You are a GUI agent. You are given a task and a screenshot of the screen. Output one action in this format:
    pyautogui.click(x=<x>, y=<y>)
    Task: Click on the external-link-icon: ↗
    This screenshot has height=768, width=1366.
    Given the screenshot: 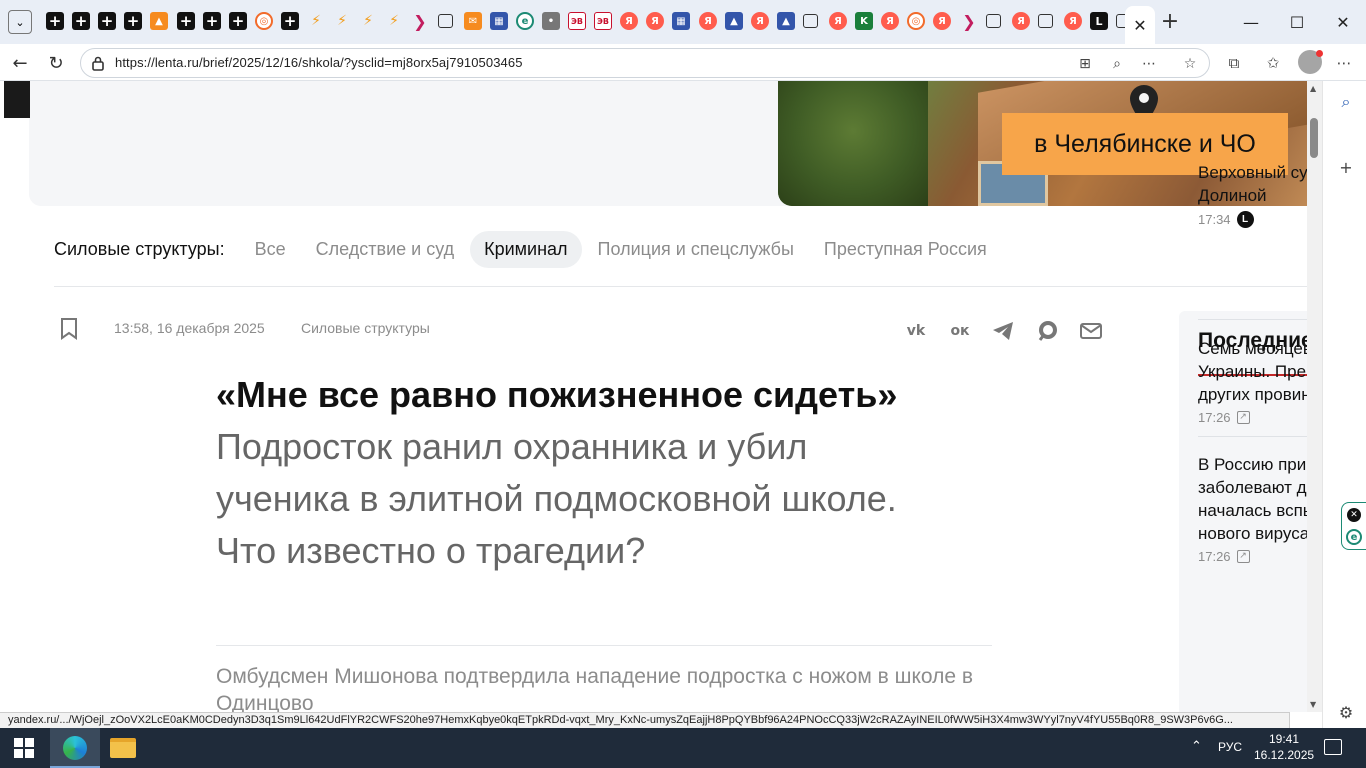 What is the action you would take?
    pyautogui.click(x=1243, y=556)
    